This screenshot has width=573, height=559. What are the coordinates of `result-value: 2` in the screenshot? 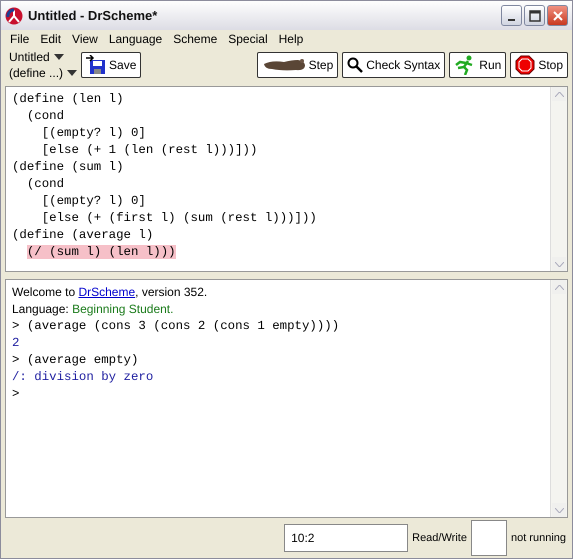 It's located at (16, 343).